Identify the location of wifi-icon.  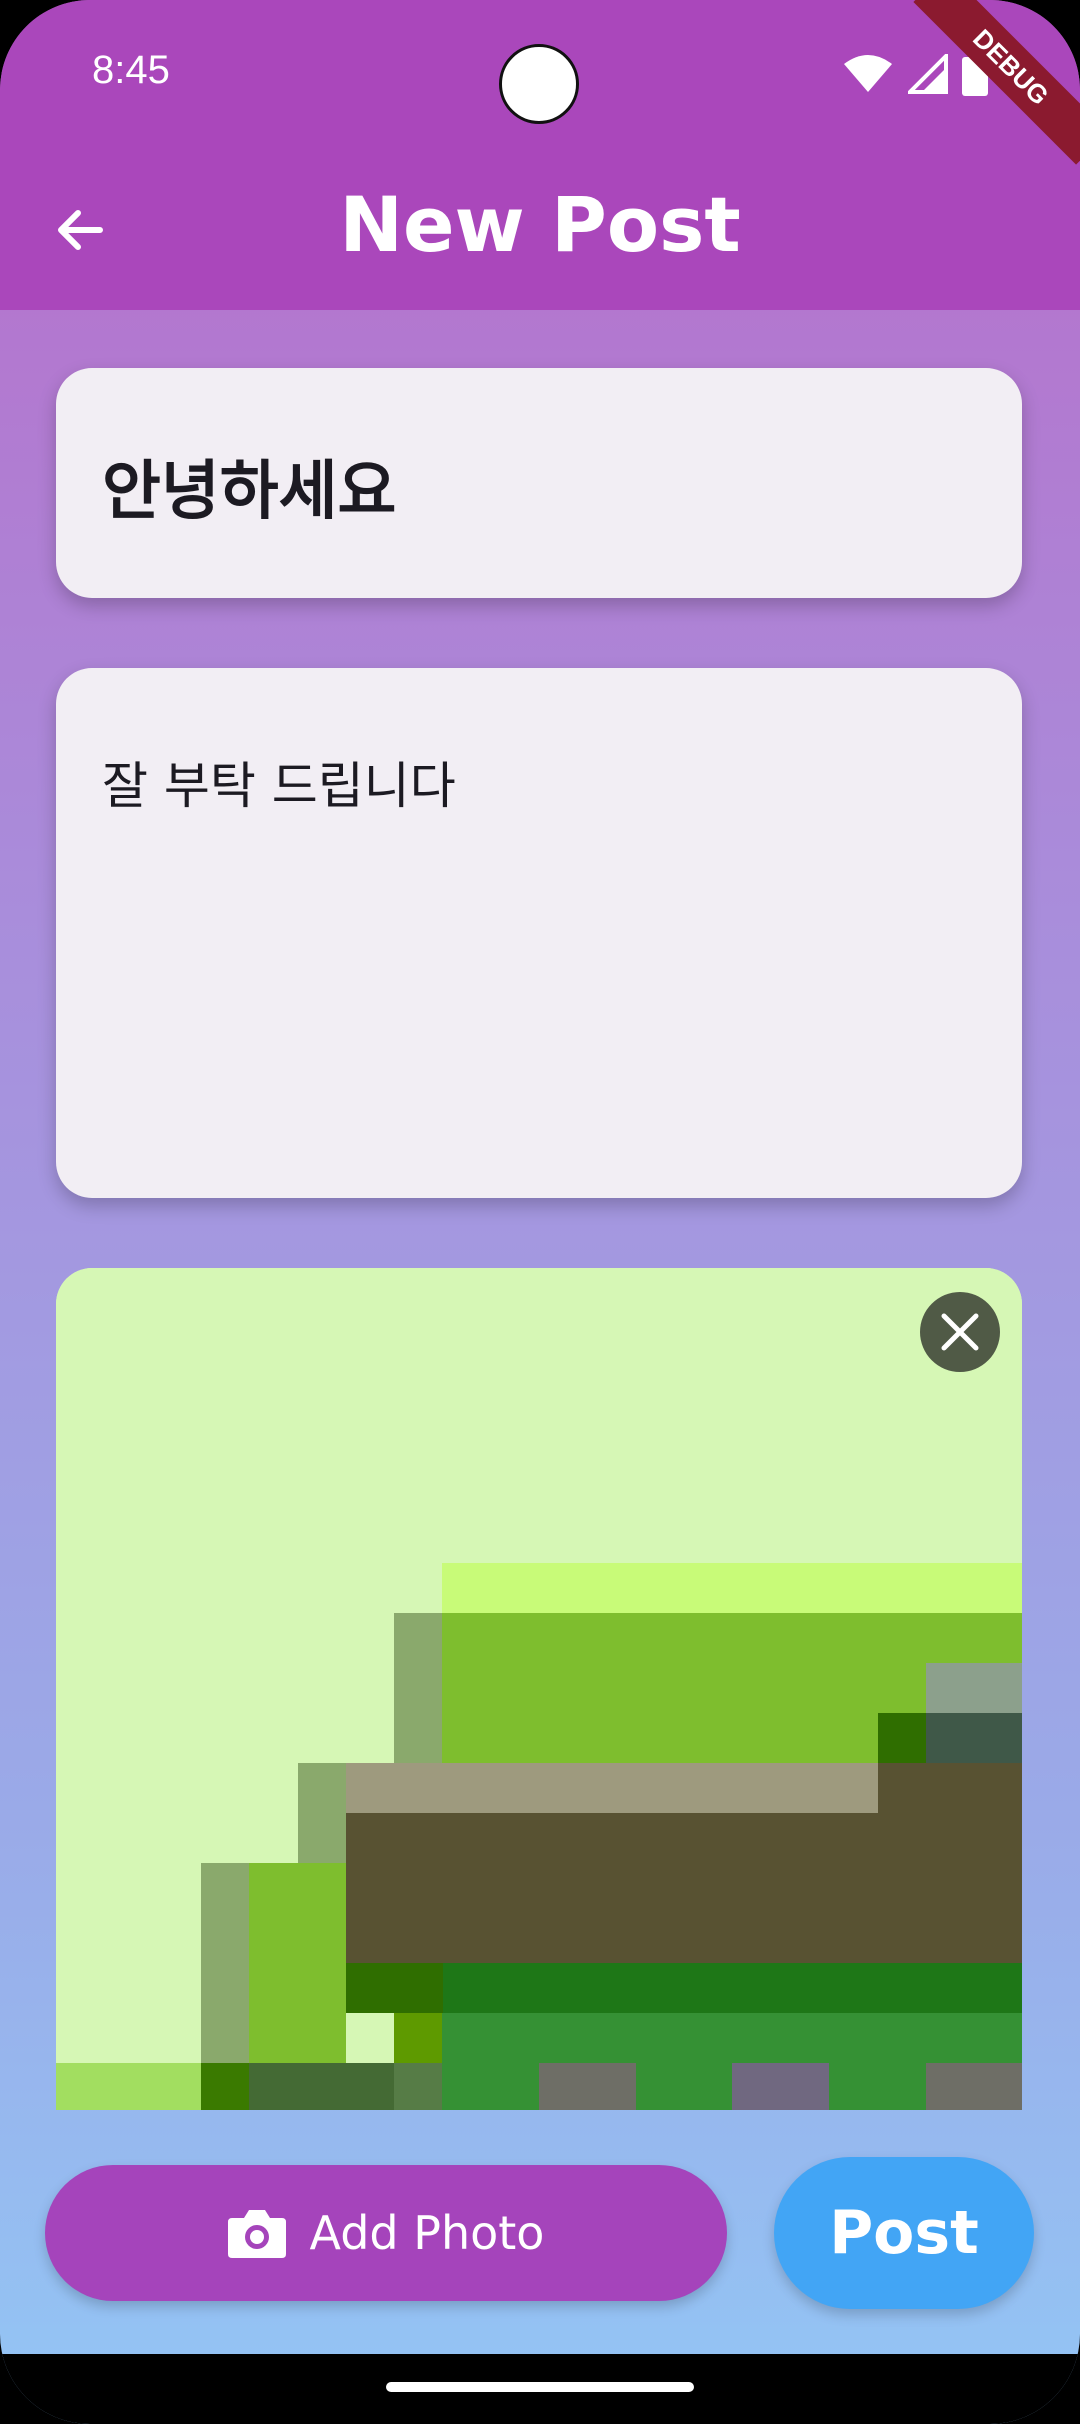
(868, 73).